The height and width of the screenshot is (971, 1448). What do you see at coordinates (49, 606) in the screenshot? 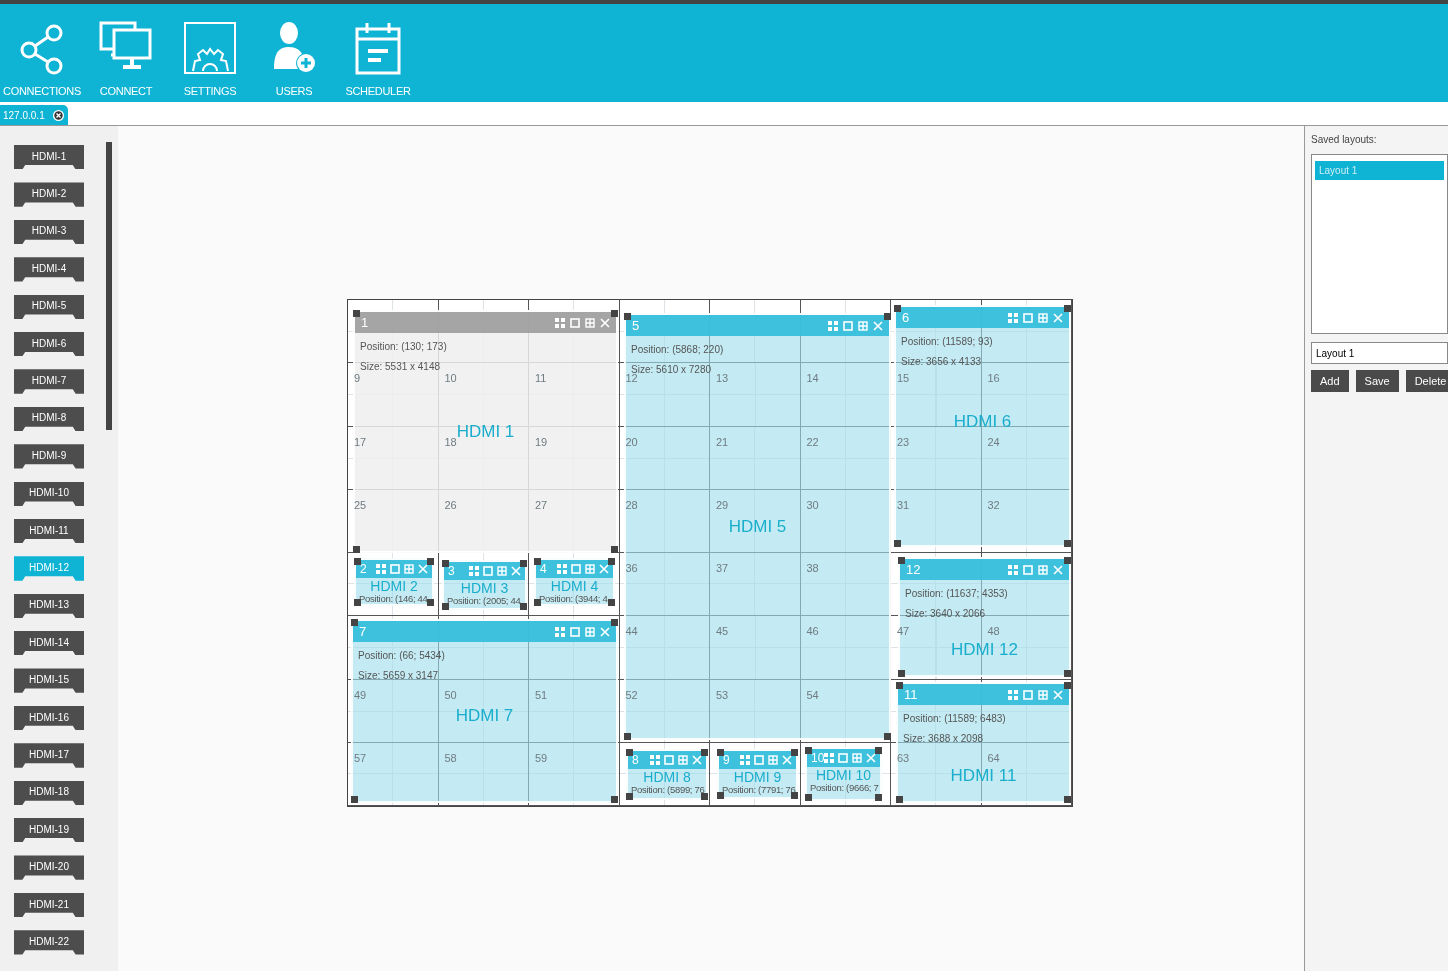
I see `input-source-button: HDMI-13` at bounding box center [49, 606].